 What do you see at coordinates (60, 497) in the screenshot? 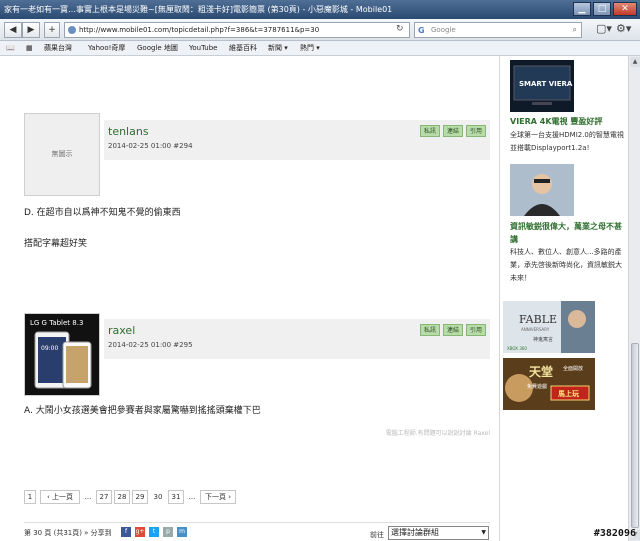
I see `page-prev-link: ‹ 上一頁` at bounding box center [60, 497].